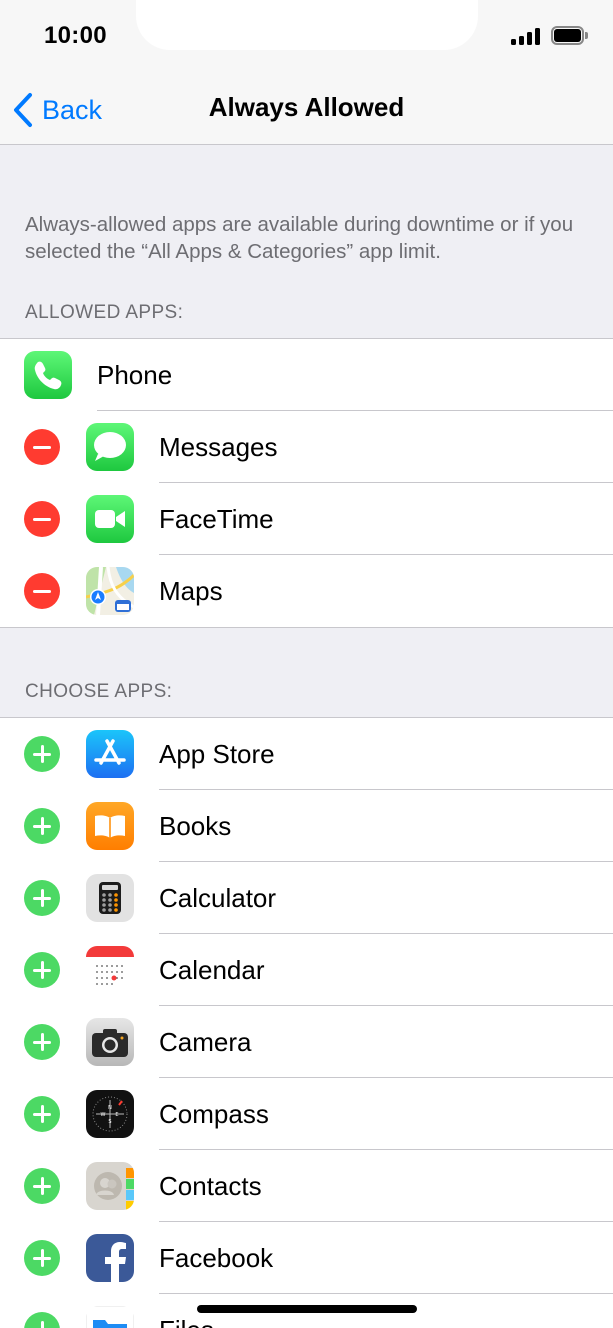 The height and width of the screenshot is (1328, 613). Describe the element at coordinates (210, 1186) in the screenshot. I see `app-name: Contacts` at that location.